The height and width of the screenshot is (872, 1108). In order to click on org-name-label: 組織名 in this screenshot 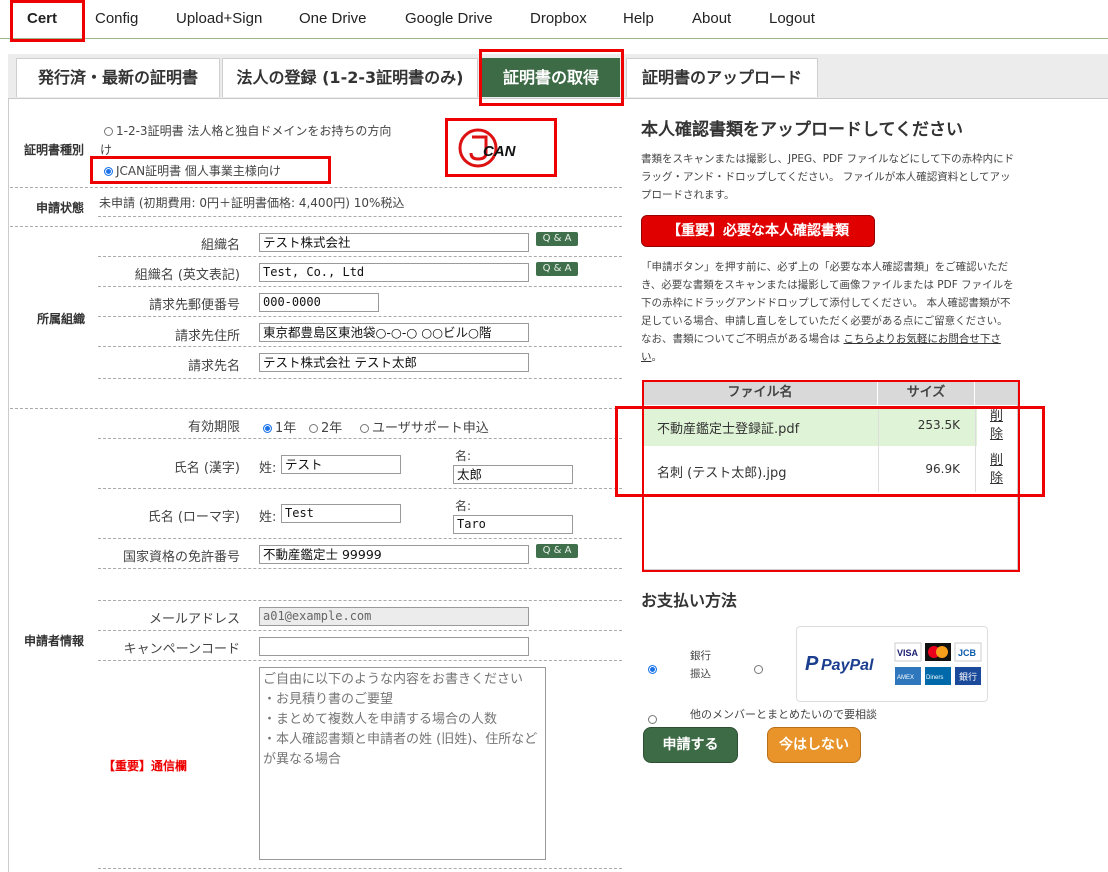, I will do `click(220, 245)`.